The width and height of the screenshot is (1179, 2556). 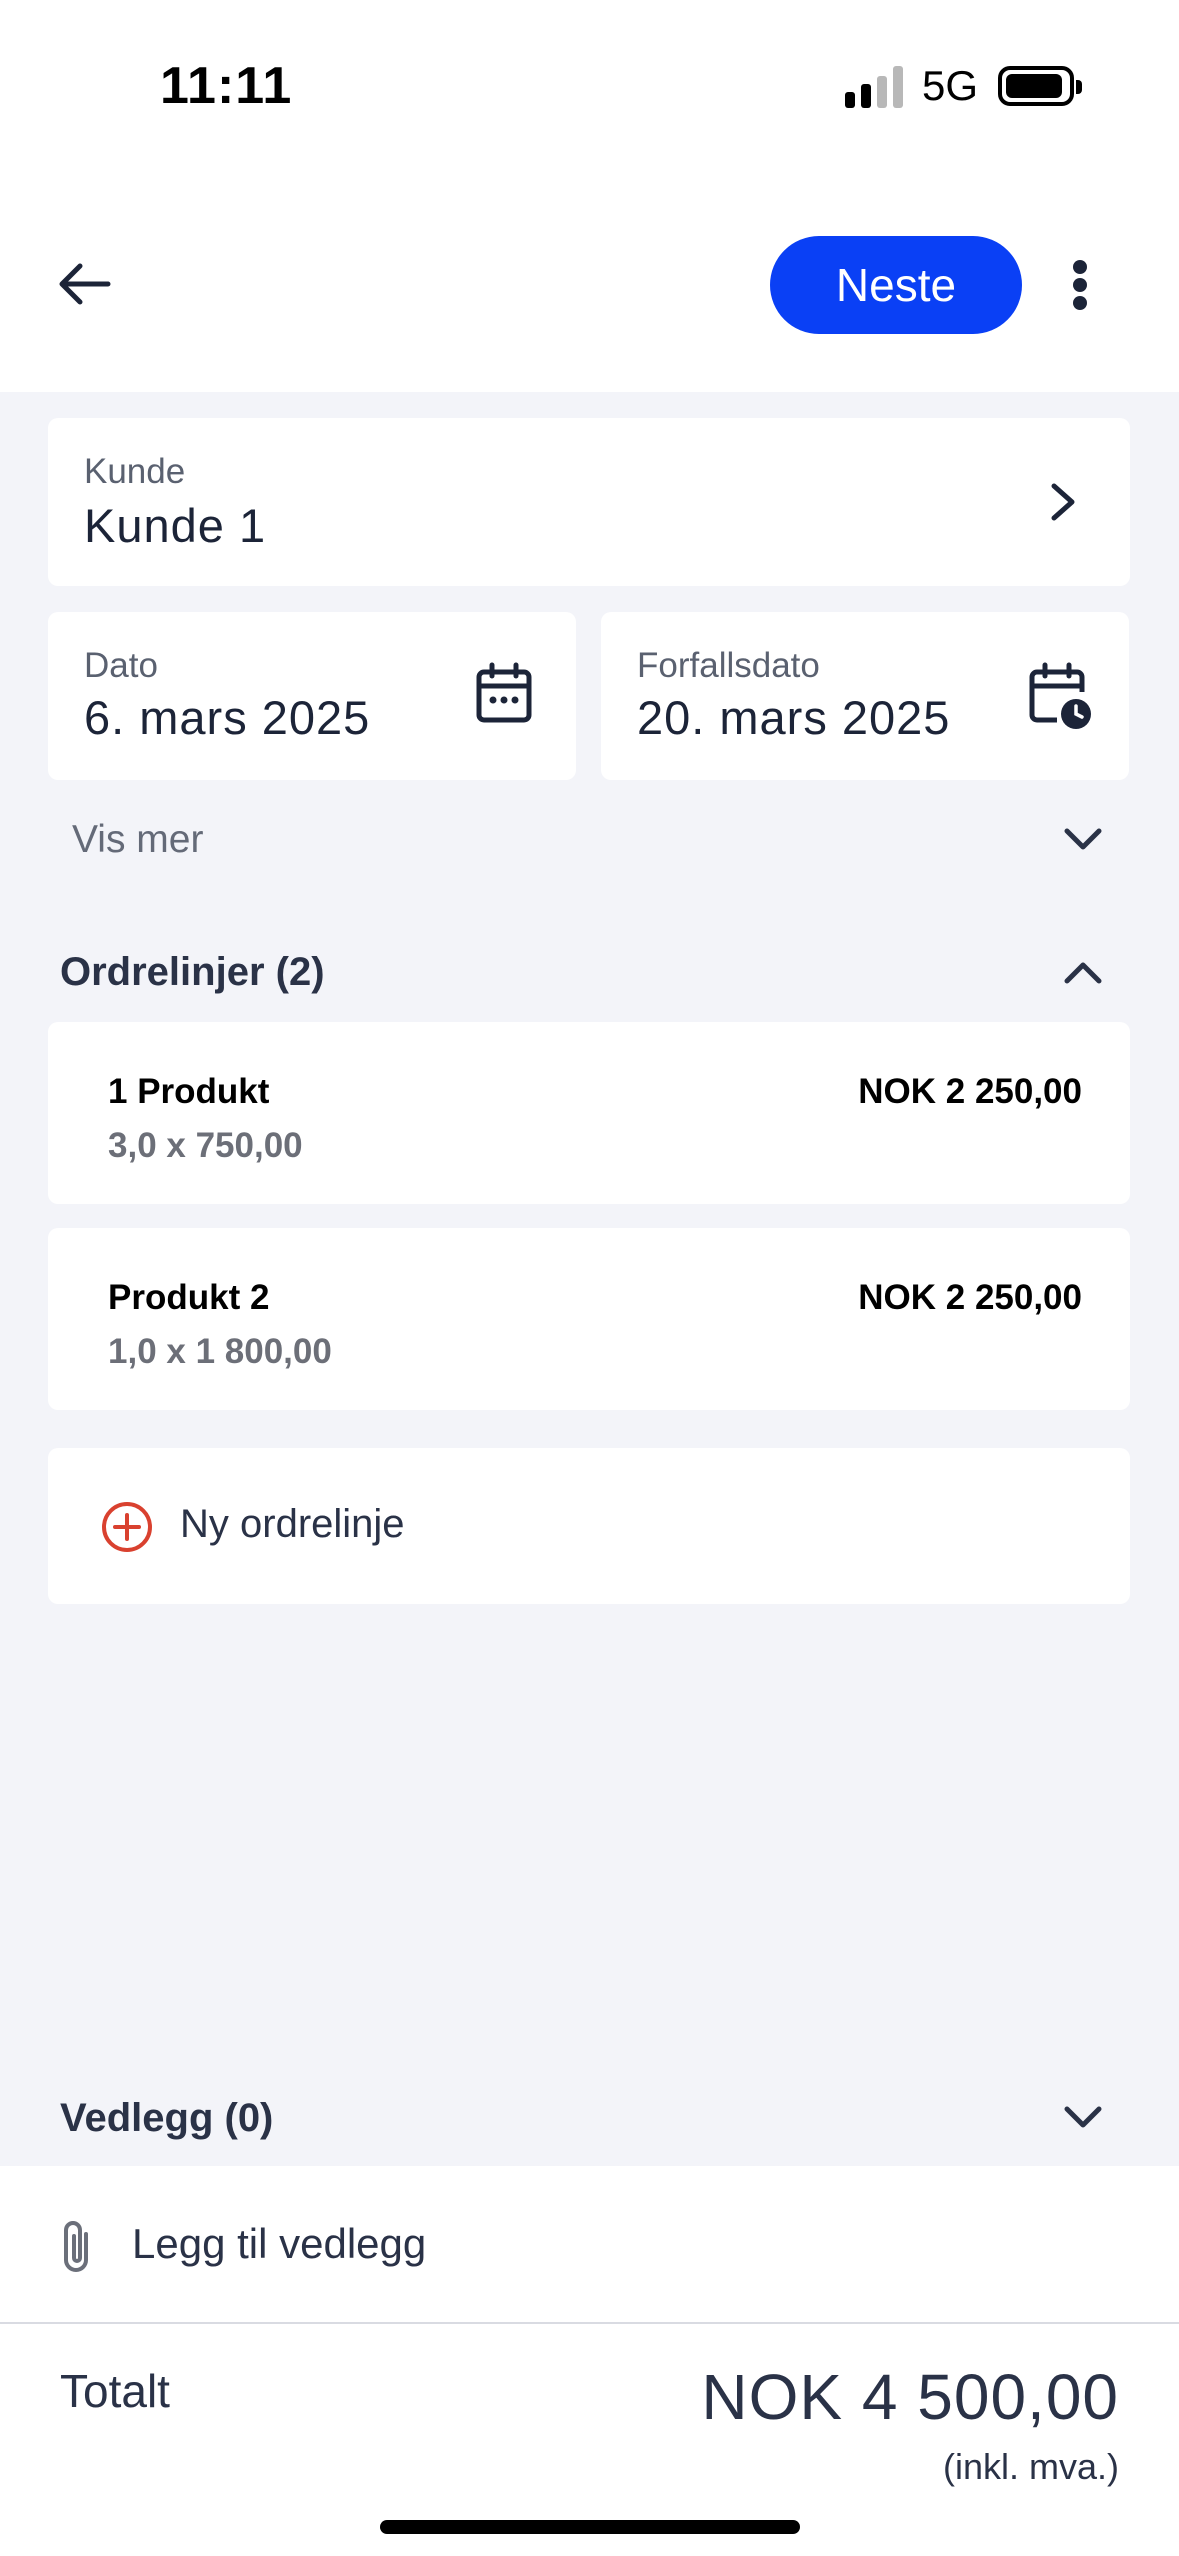 I want to click on arrow-left-icon, so click(x=85, y=284).